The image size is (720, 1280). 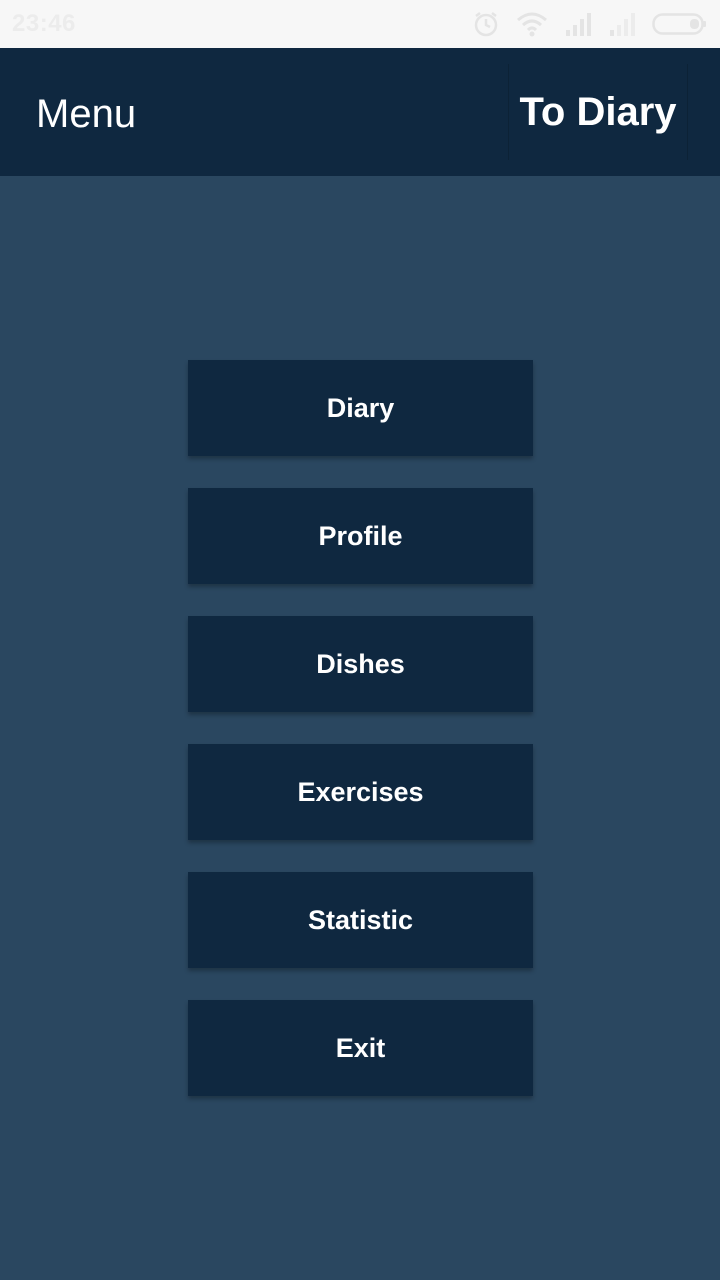 What do you see at coordinates (622, 24) in the screenshot?
I see `signal-weak-icon` at bounding box center [622, 24].